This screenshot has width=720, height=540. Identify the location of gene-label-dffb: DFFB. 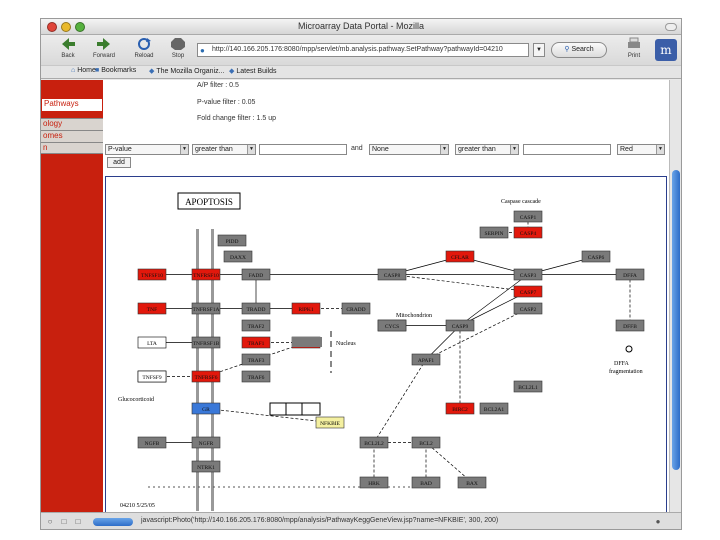
(630, 327).